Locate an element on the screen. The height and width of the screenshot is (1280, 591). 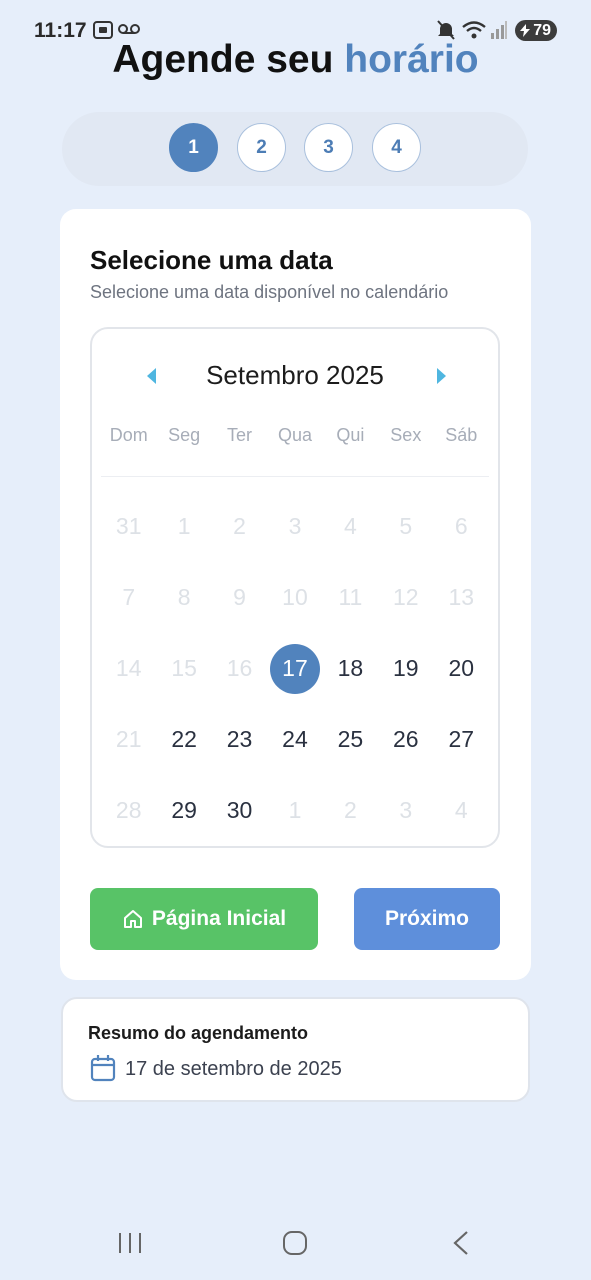
day-number: 21 is located at coordinates (128, 739).